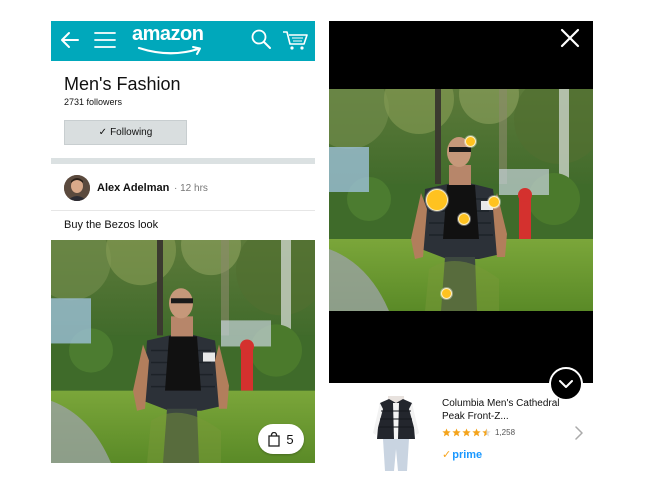 This screenshot has height=488, width=650. I want to click on product-thumbnail, so click(396, 433).